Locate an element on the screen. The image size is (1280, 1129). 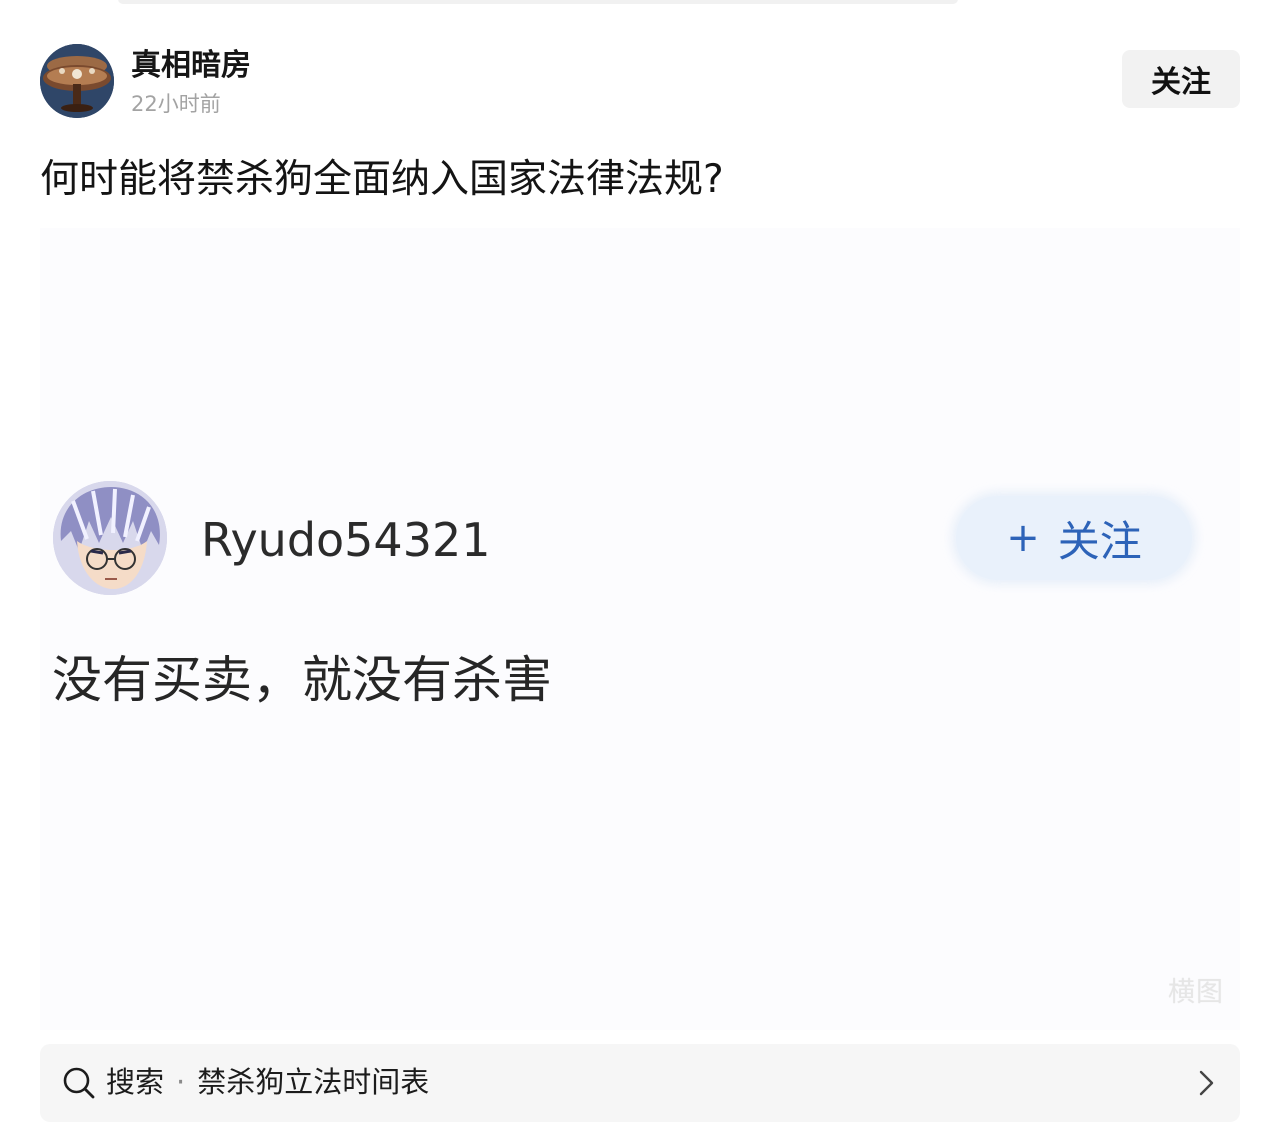
top-card-edge is located at coordinates (538, 2).